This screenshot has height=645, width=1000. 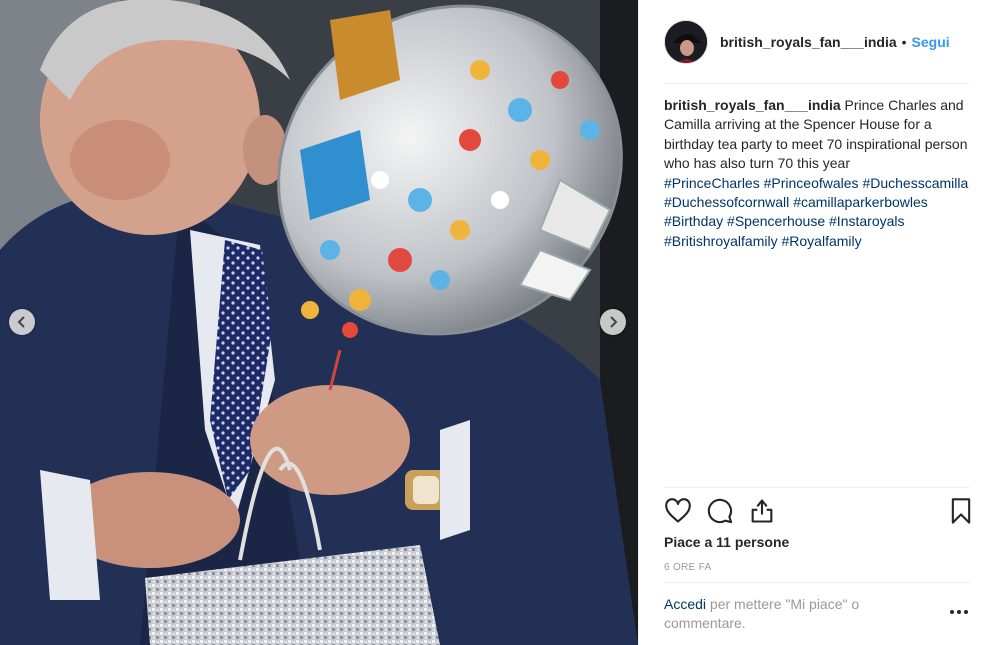 I want to click on post-header: british_royals_fan___india • Segui, so click(x=819, y=42).